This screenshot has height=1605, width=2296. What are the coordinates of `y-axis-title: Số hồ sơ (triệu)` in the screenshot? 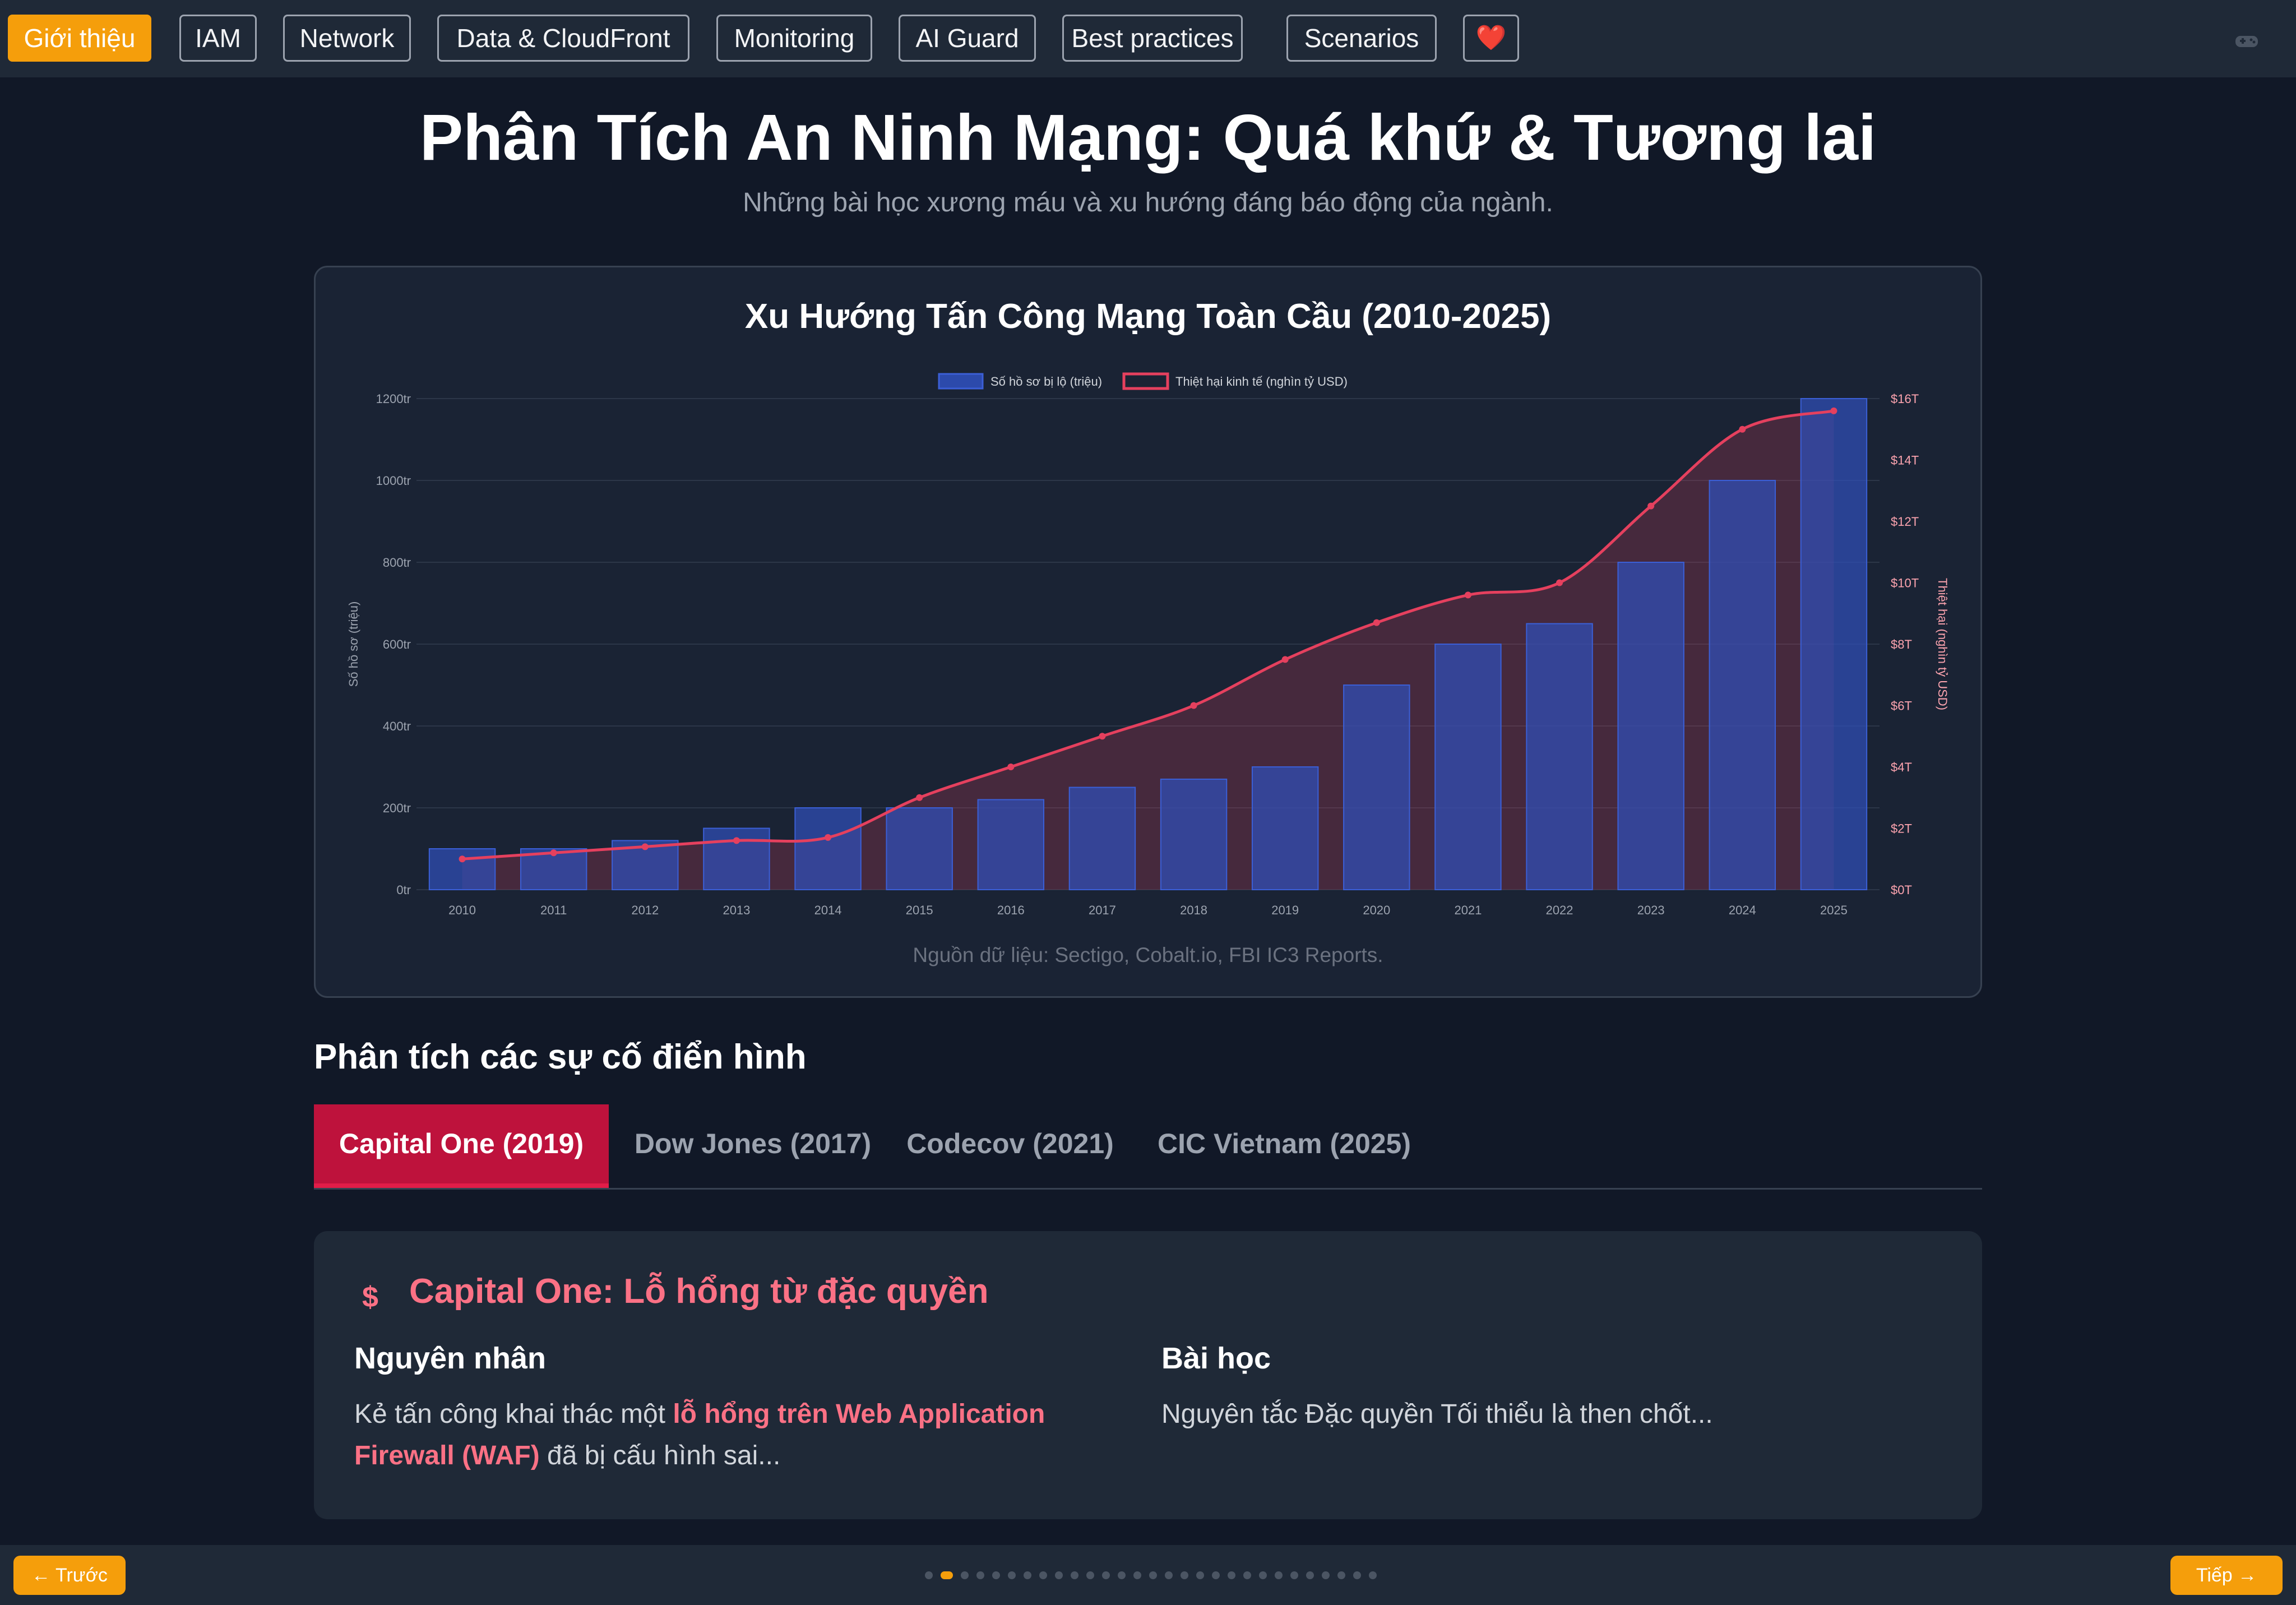 It's located at (353, 644).